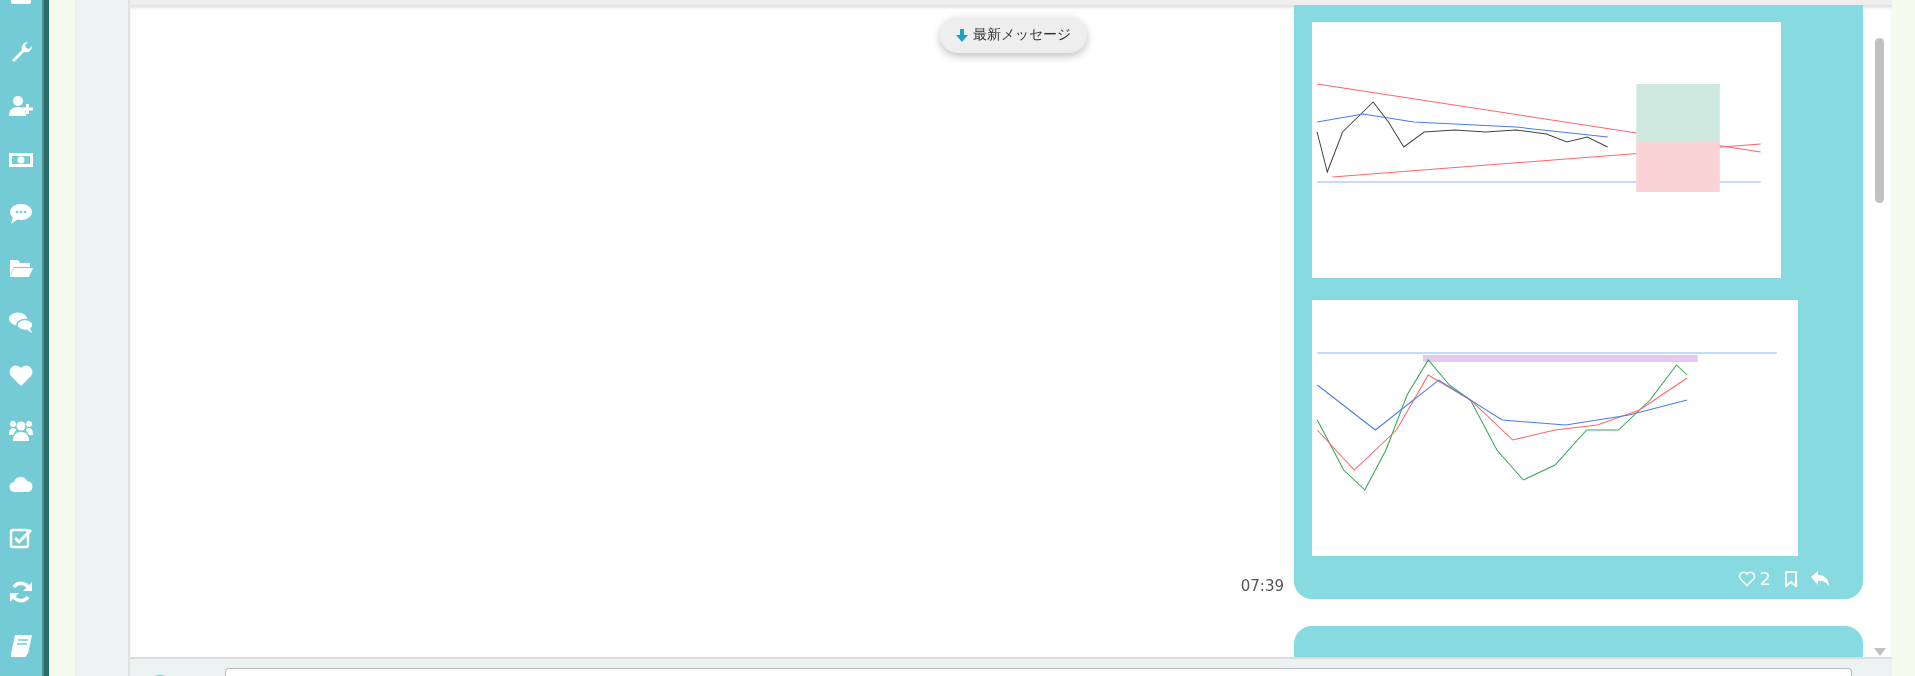  What do you see at coordinates (21, 322) in the screenshot?
I see `chat-bubbles-icon` at bounding box center [21, 322].